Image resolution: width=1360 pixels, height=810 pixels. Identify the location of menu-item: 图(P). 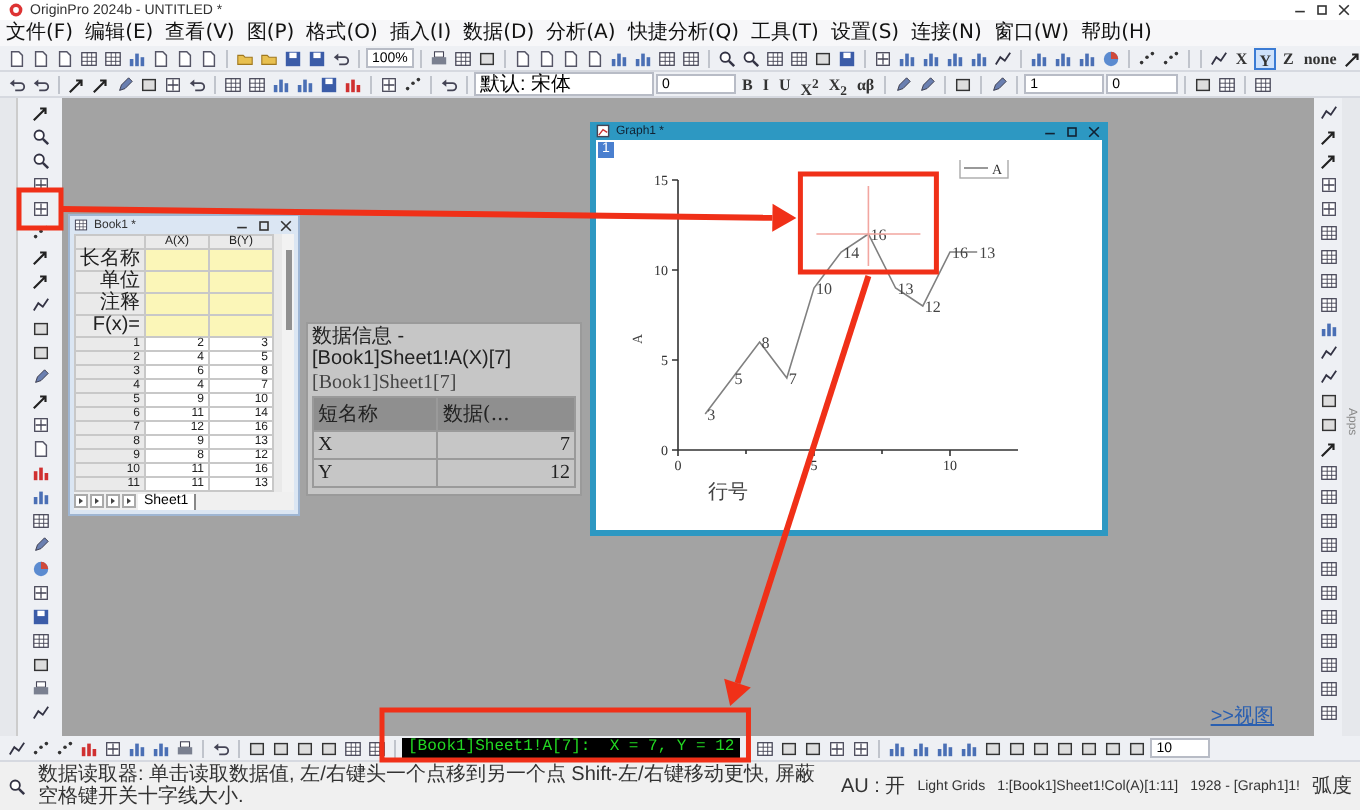
(270, 33).